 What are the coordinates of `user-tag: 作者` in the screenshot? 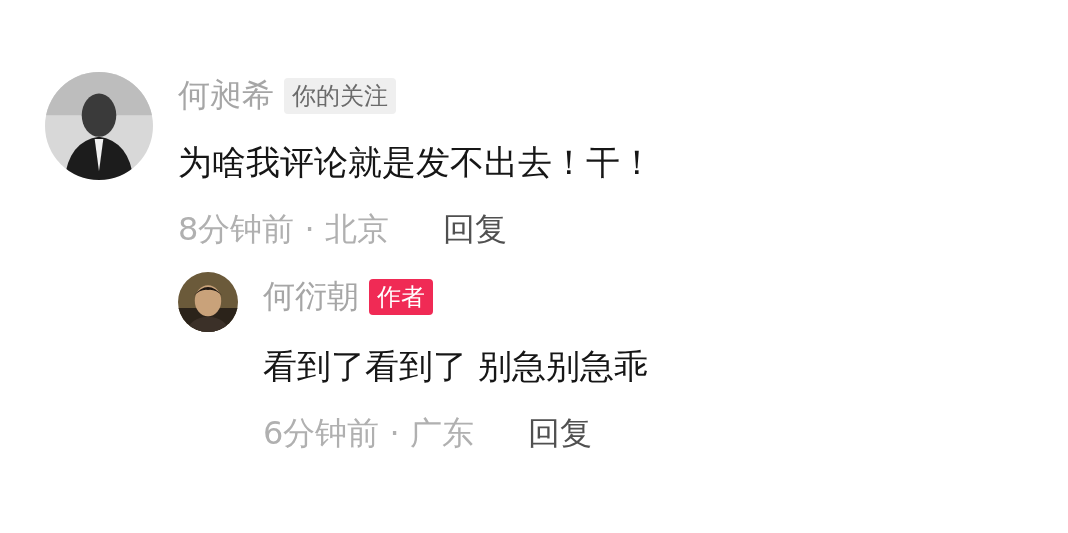 It's located at (401, 297).